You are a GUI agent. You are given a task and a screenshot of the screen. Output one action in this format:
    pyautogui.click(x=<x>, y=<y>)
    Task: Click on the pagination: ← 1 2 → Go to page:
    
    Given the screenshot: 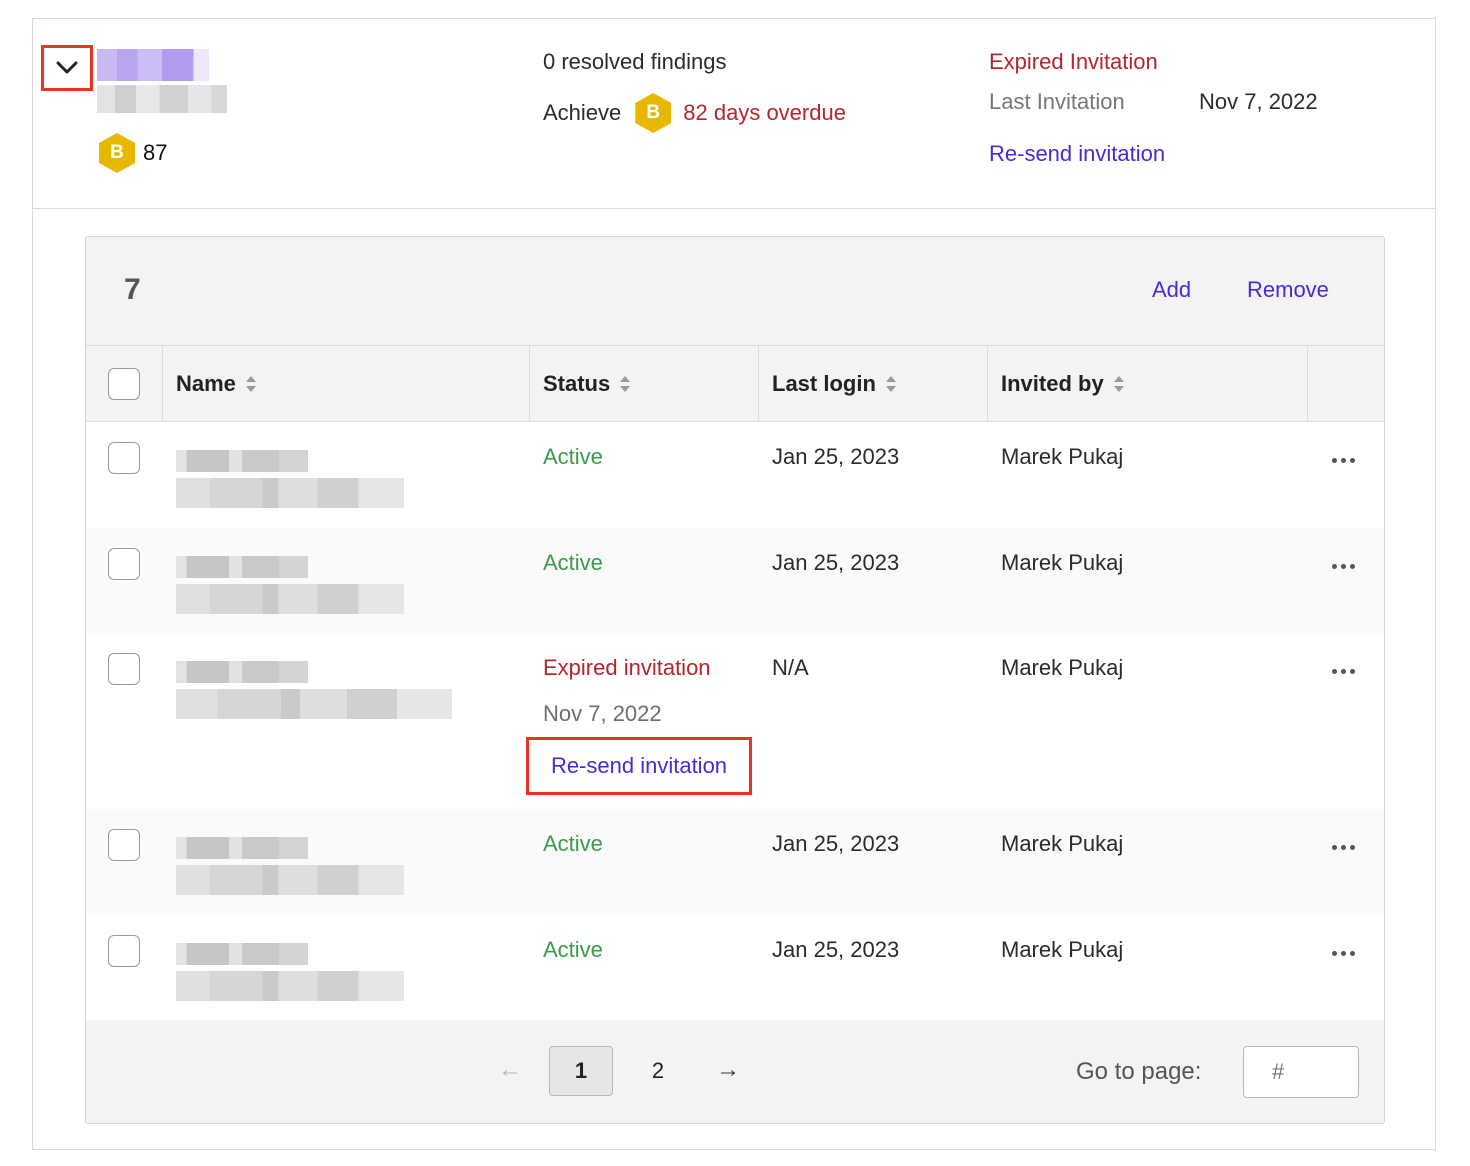 What is the action you would take?
    pyautogui.click(x=735, y=1071)
    